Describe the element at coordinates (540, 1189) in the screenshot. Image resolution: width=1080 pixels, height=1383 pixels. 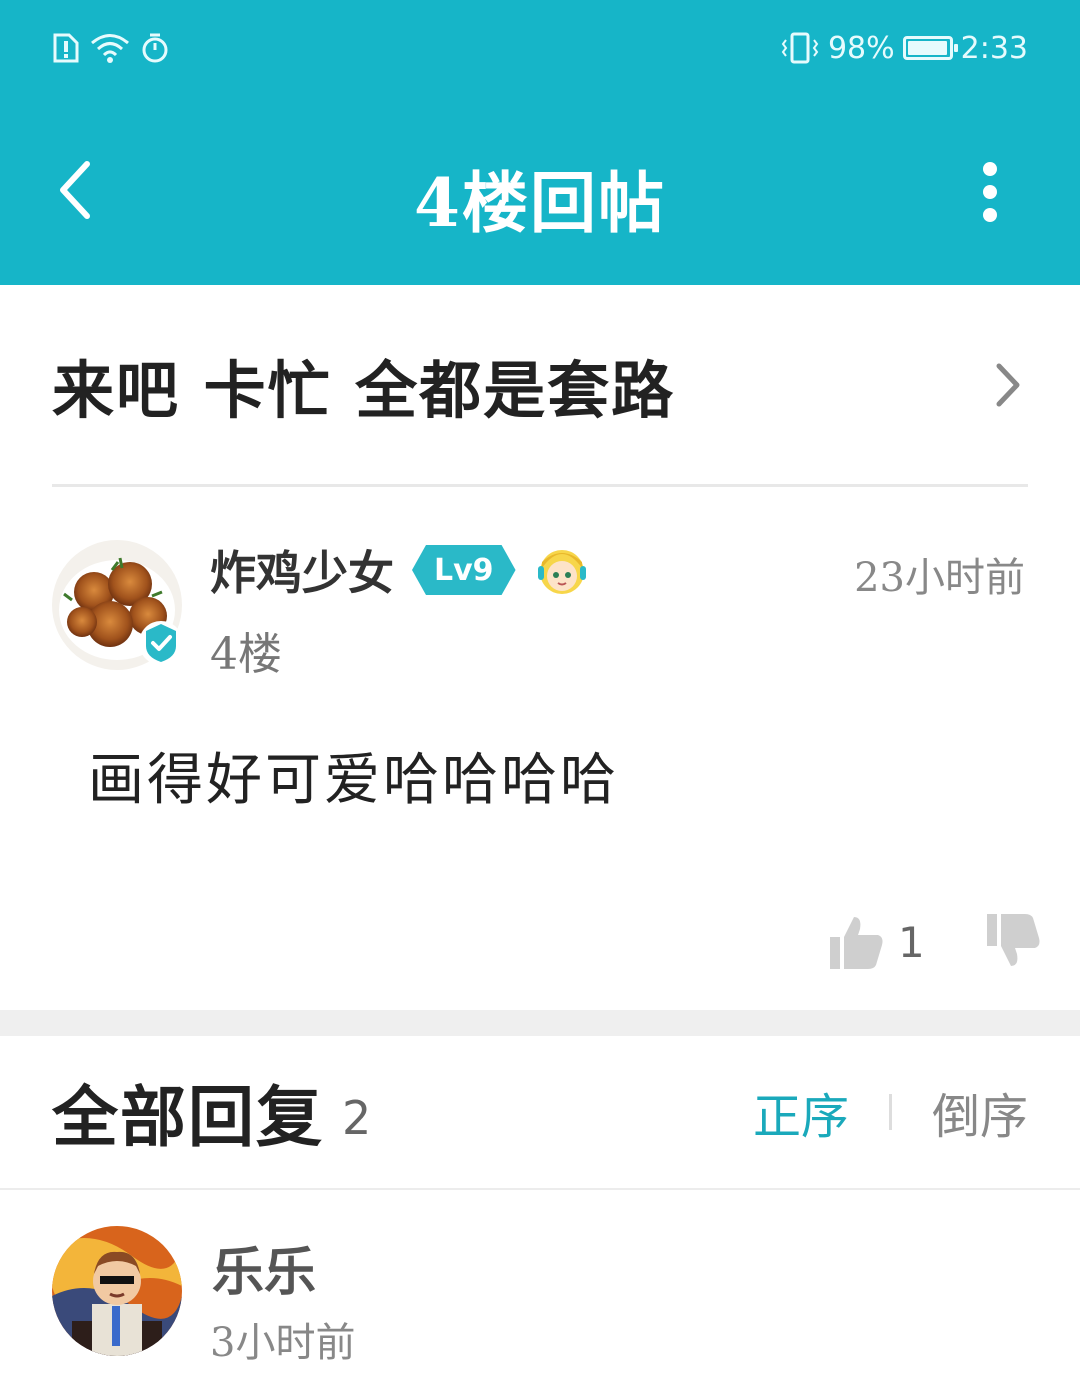
I see `divider-line` at that location.